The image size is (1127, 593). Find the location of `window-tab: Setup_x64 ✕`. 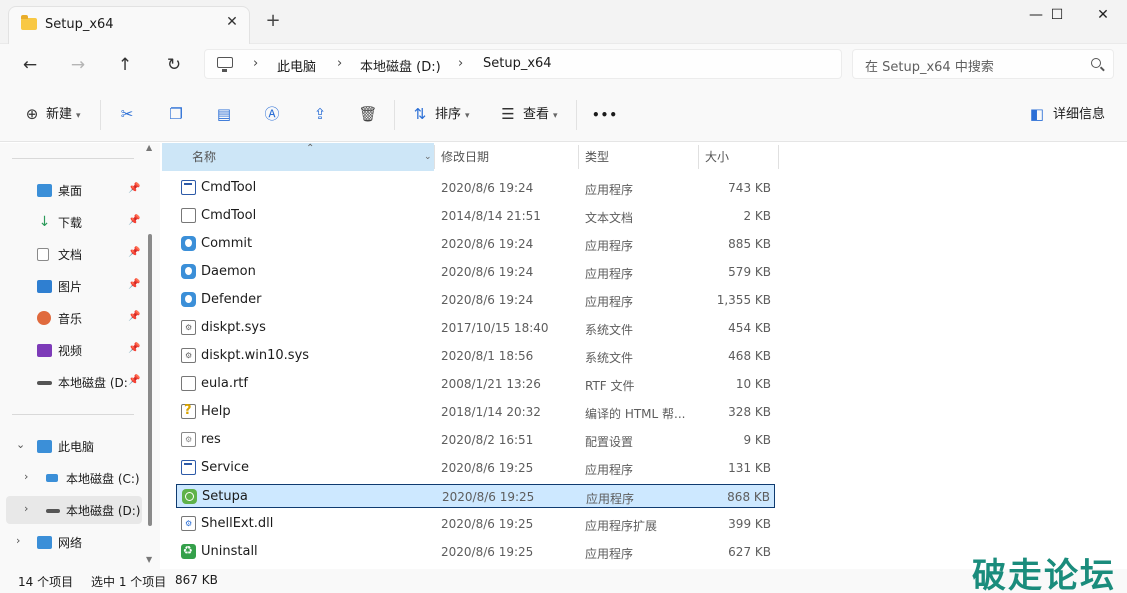

window-tab: Setup_x64 ✕ is located at coordinates (129, 25).